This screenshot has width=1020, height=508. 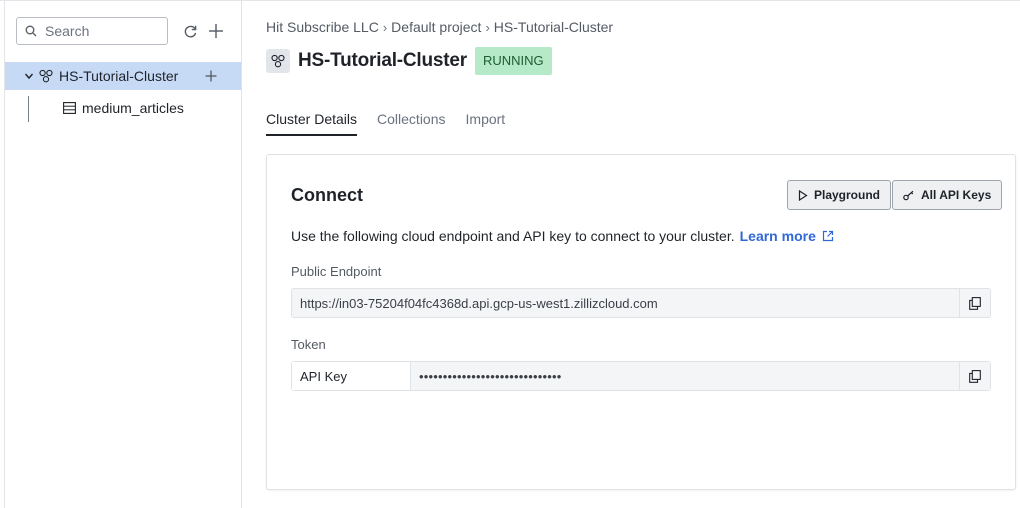 What do you see at coordinates (778, 236) in the screenshot?
I see `learn-more-link: Learn more` at bounding box center [778, 236].